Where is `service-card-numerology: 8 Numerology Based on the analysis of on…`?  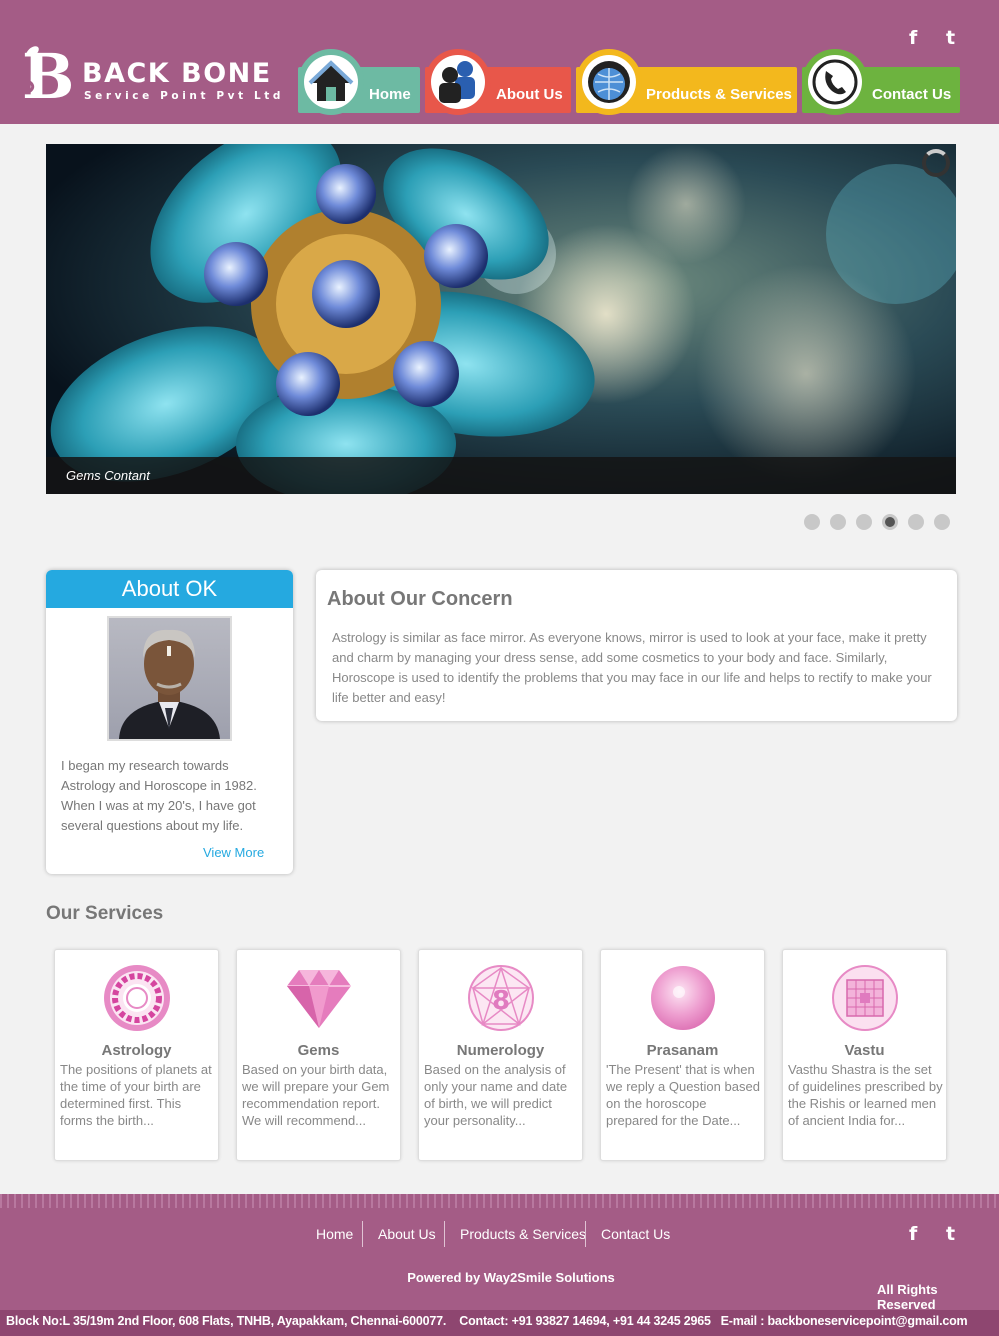
service-card-numerology: 8 Numerology Based on the analysis of on… is located at coordinates (500, 1055).